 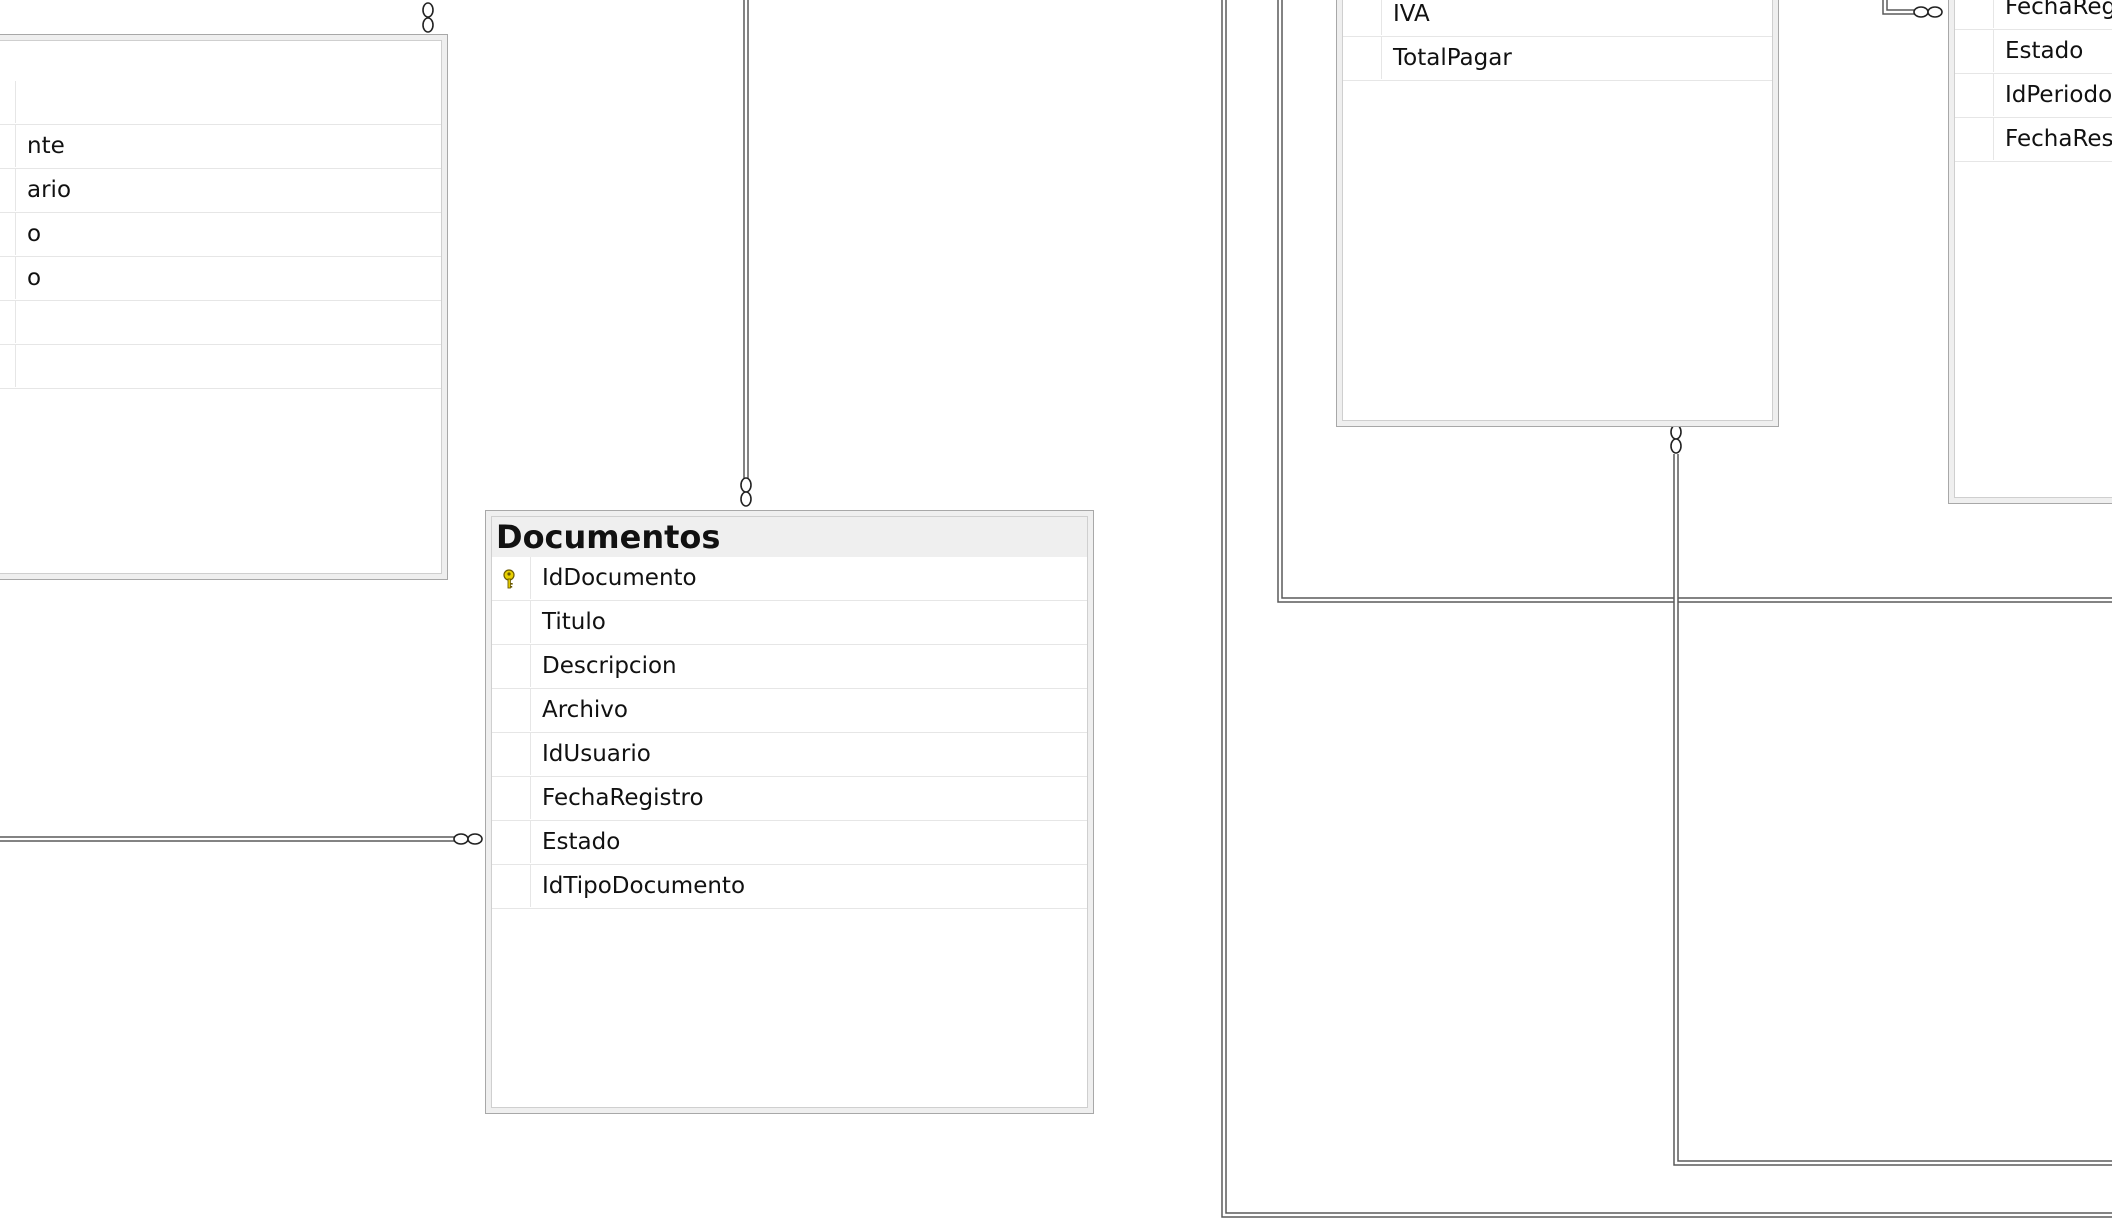 I want to click on field-name: IdTipoDocumento, so click(x=644, y=886).